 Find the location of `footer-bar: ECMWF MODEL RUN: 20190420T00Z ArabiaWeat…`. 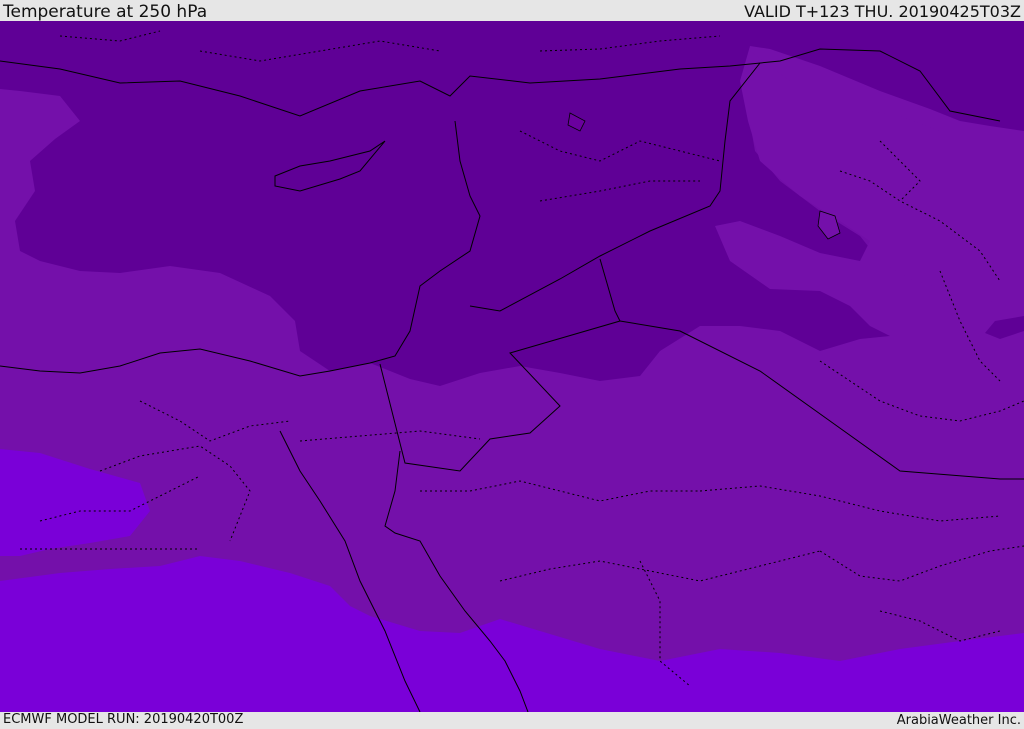

footer-bar: ECMWF MODEL RUN: 20190420T00Z ArabiaWeat… is located at coordinates (512, 720).